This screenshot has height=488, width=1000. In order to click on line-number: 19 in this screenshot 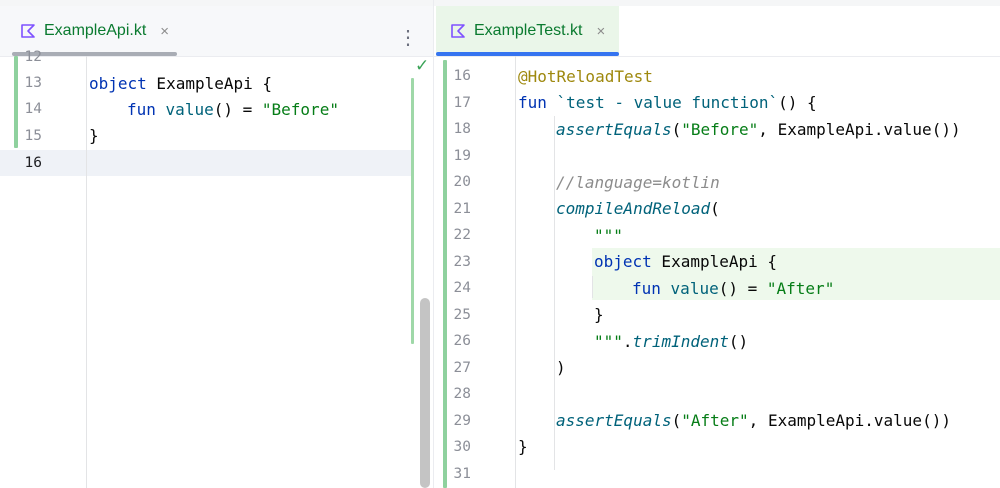, I will do `click(462, 156)`.